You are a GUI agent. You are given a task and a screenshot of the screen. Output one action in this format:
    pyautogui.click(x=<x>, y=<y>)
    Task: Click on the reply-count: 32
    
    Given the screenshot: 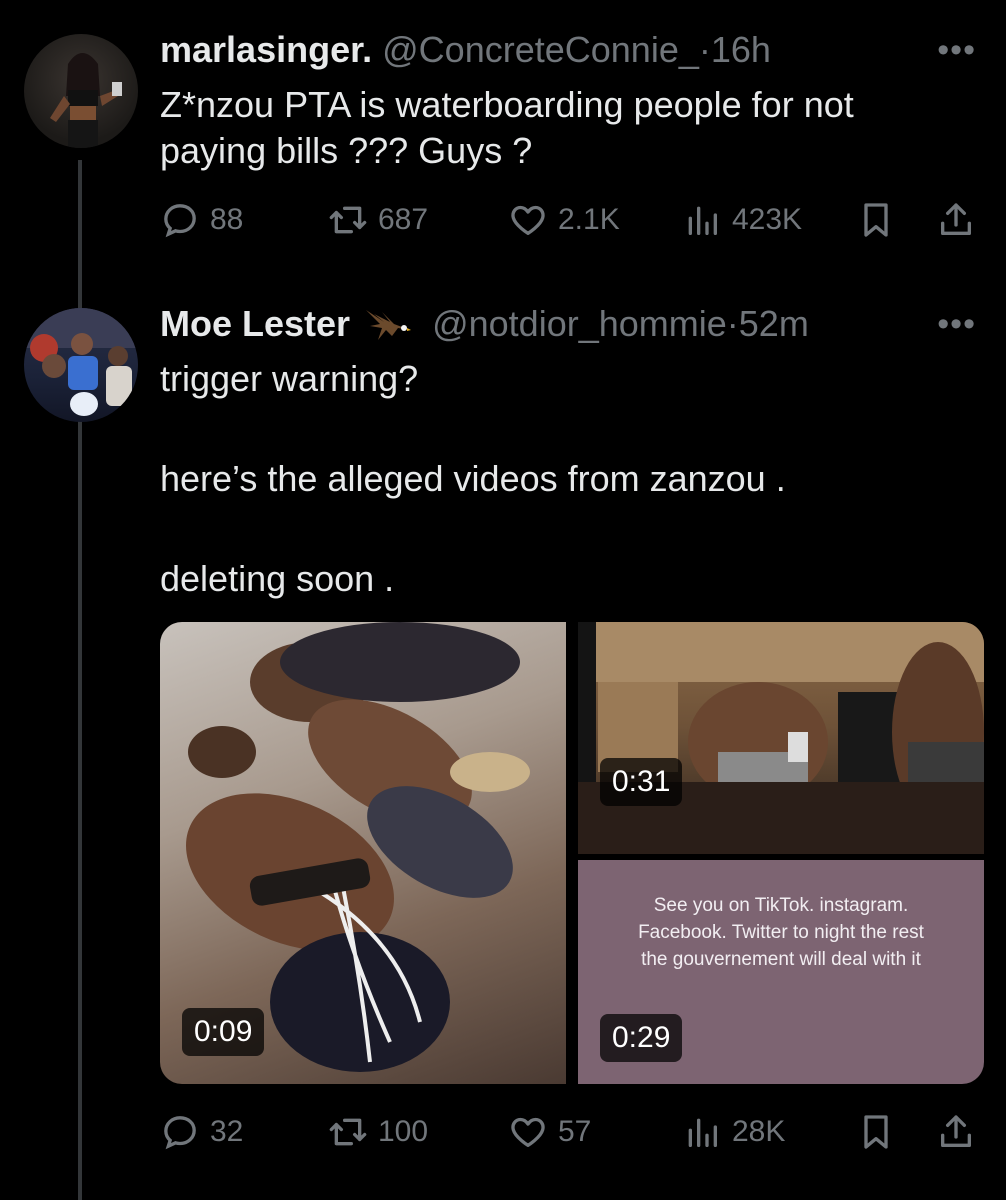 What is the action you would take?
    pyautogui.click(x=227, y=1131)
    